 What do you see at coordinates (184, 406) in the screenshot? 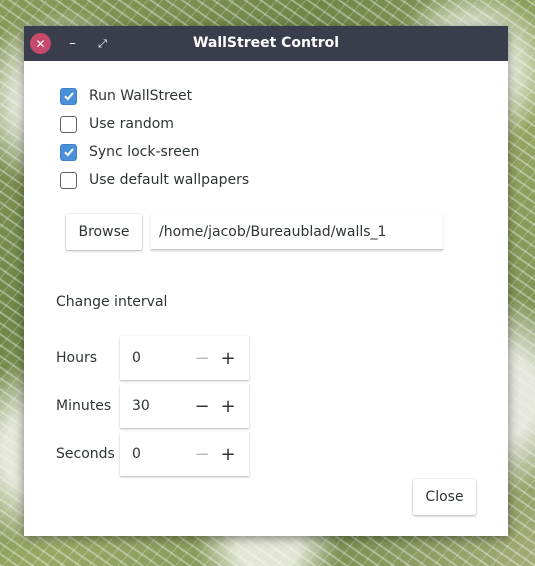
I see `minutes-spinbutton: 30 − +` at bounding box center [184, 406].